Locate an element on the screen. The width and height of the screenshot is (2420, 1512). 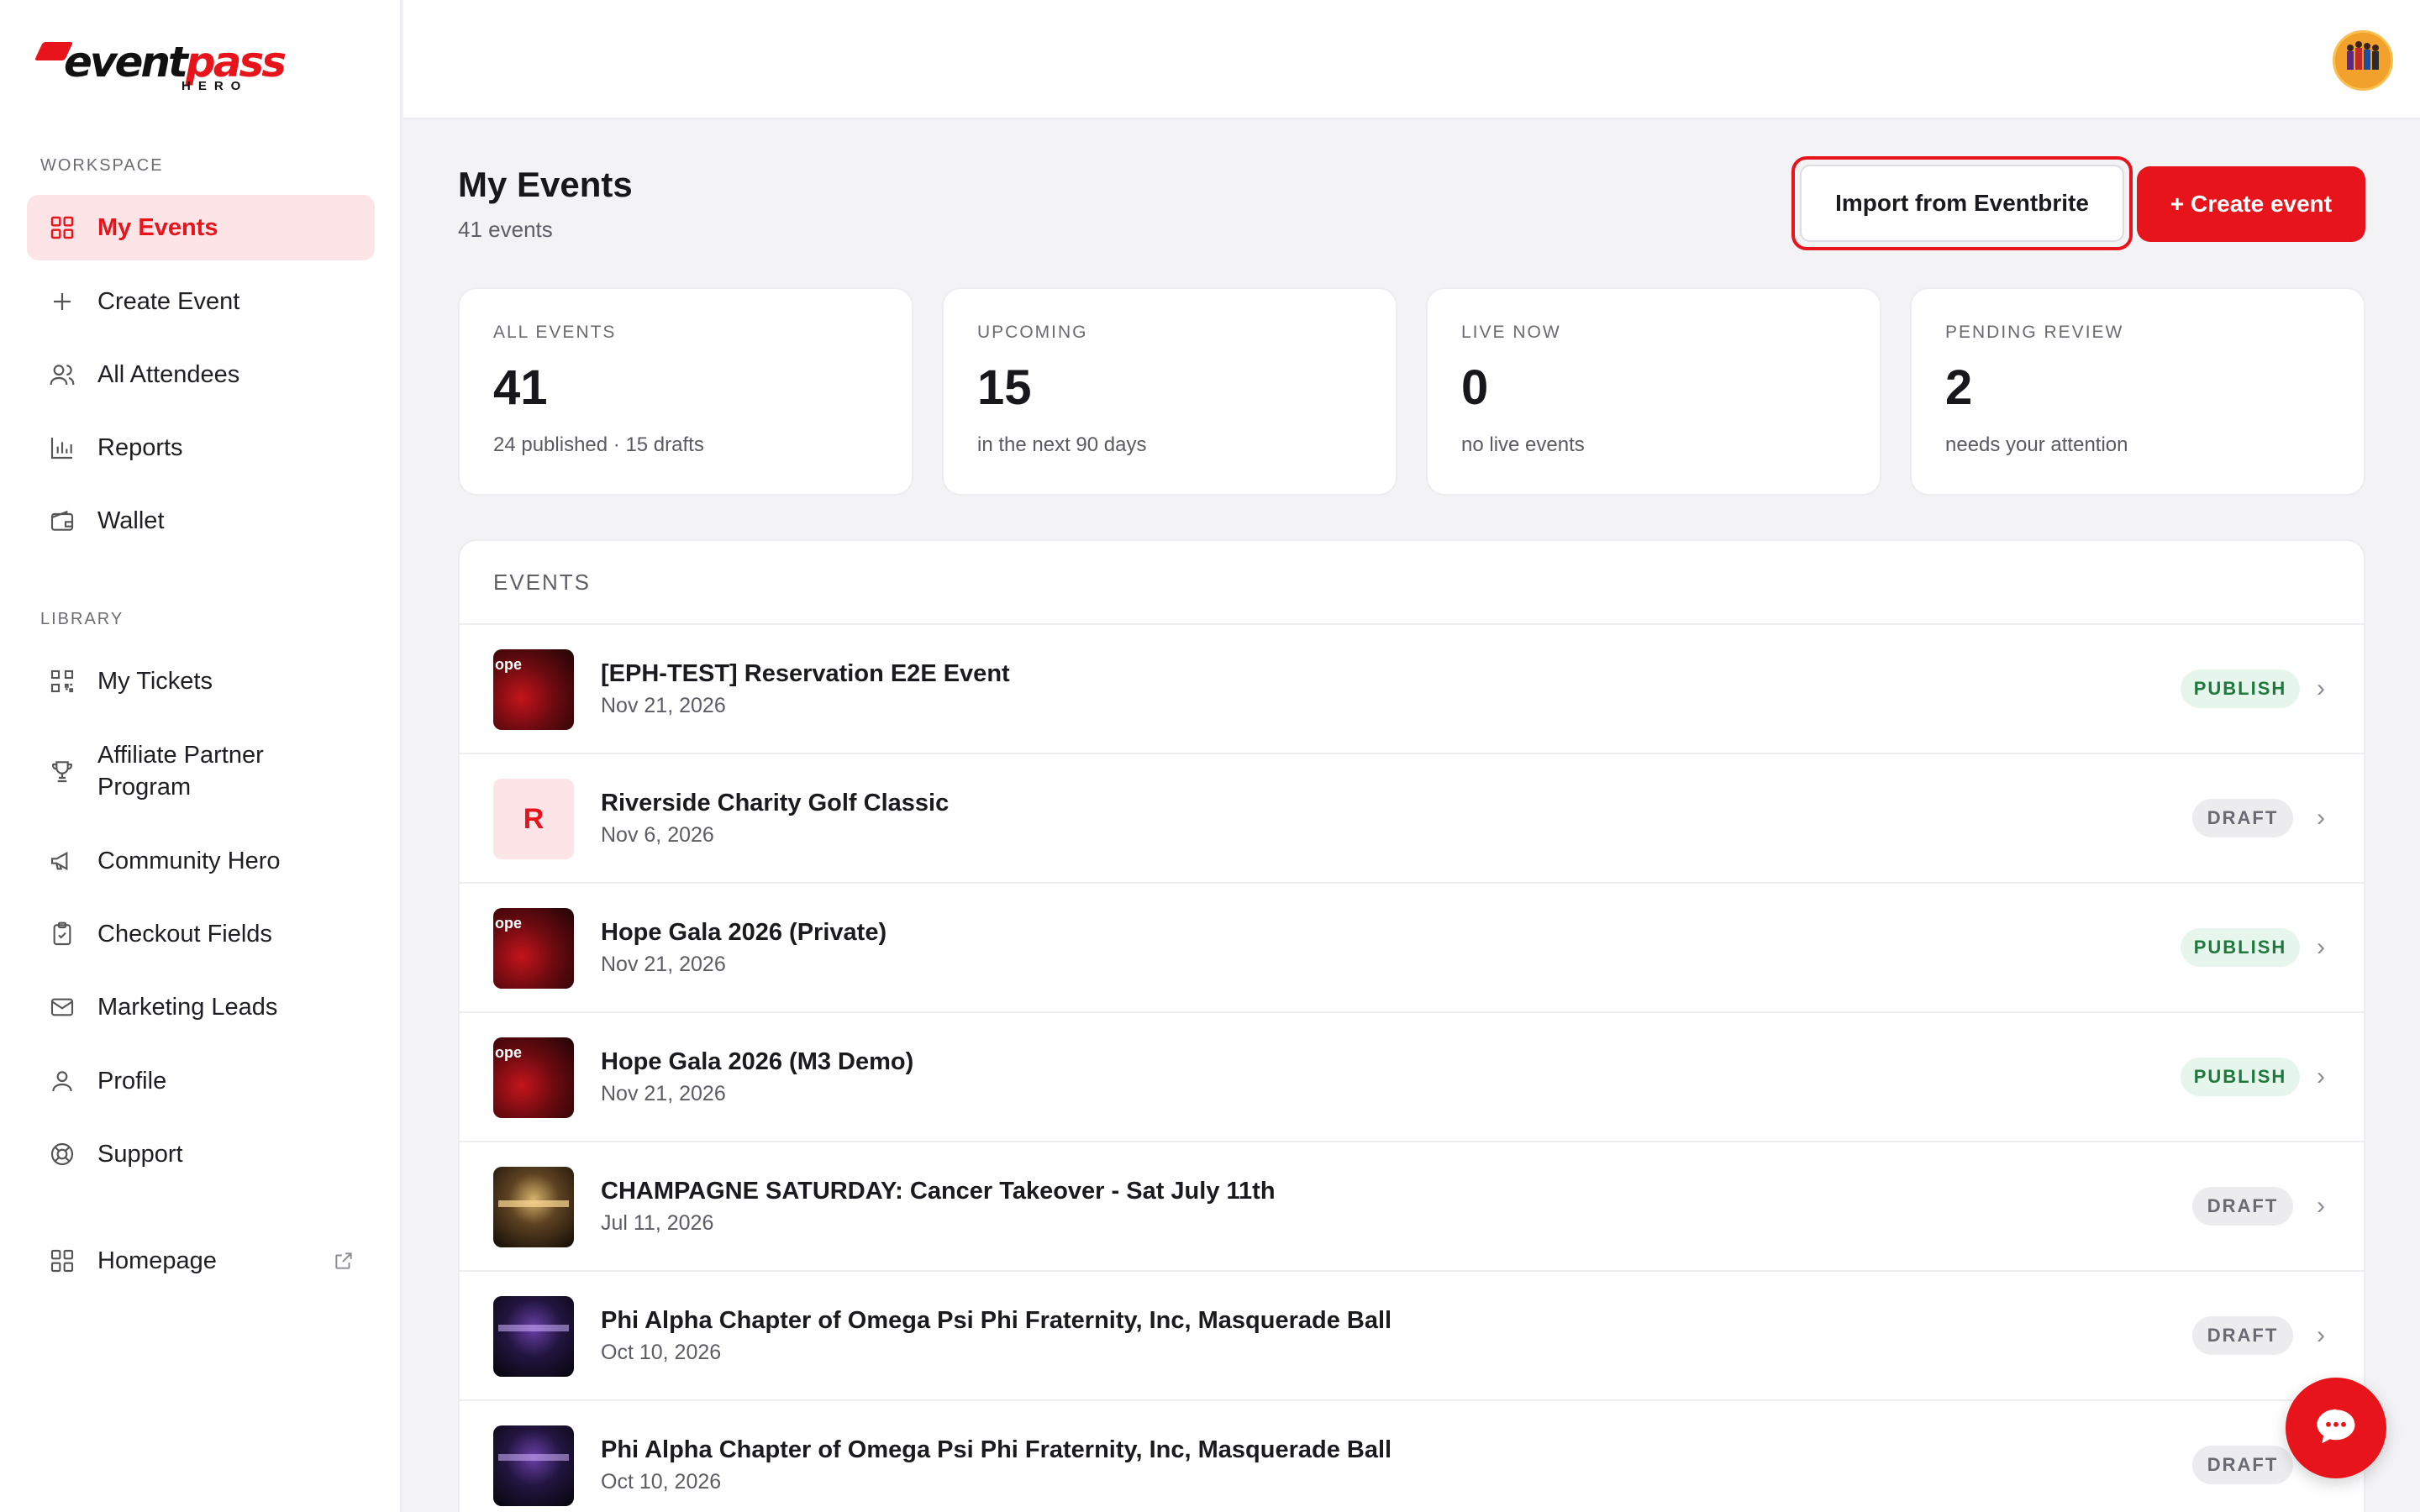
stat-note: in the next 90 days is located at coordinates (1062, 444).